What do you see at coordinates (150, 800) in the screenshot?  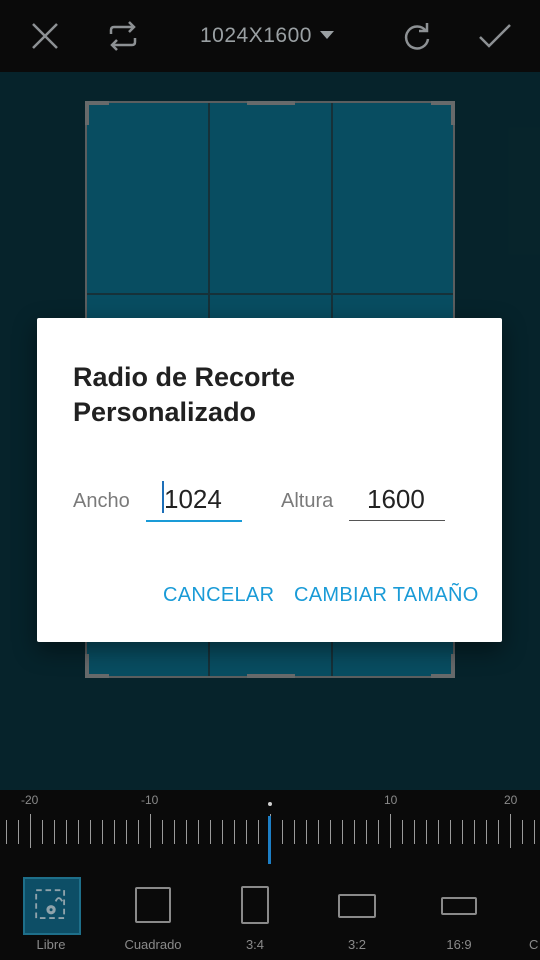 I see `ruler-label: -10` at bounding box center [150, 800].